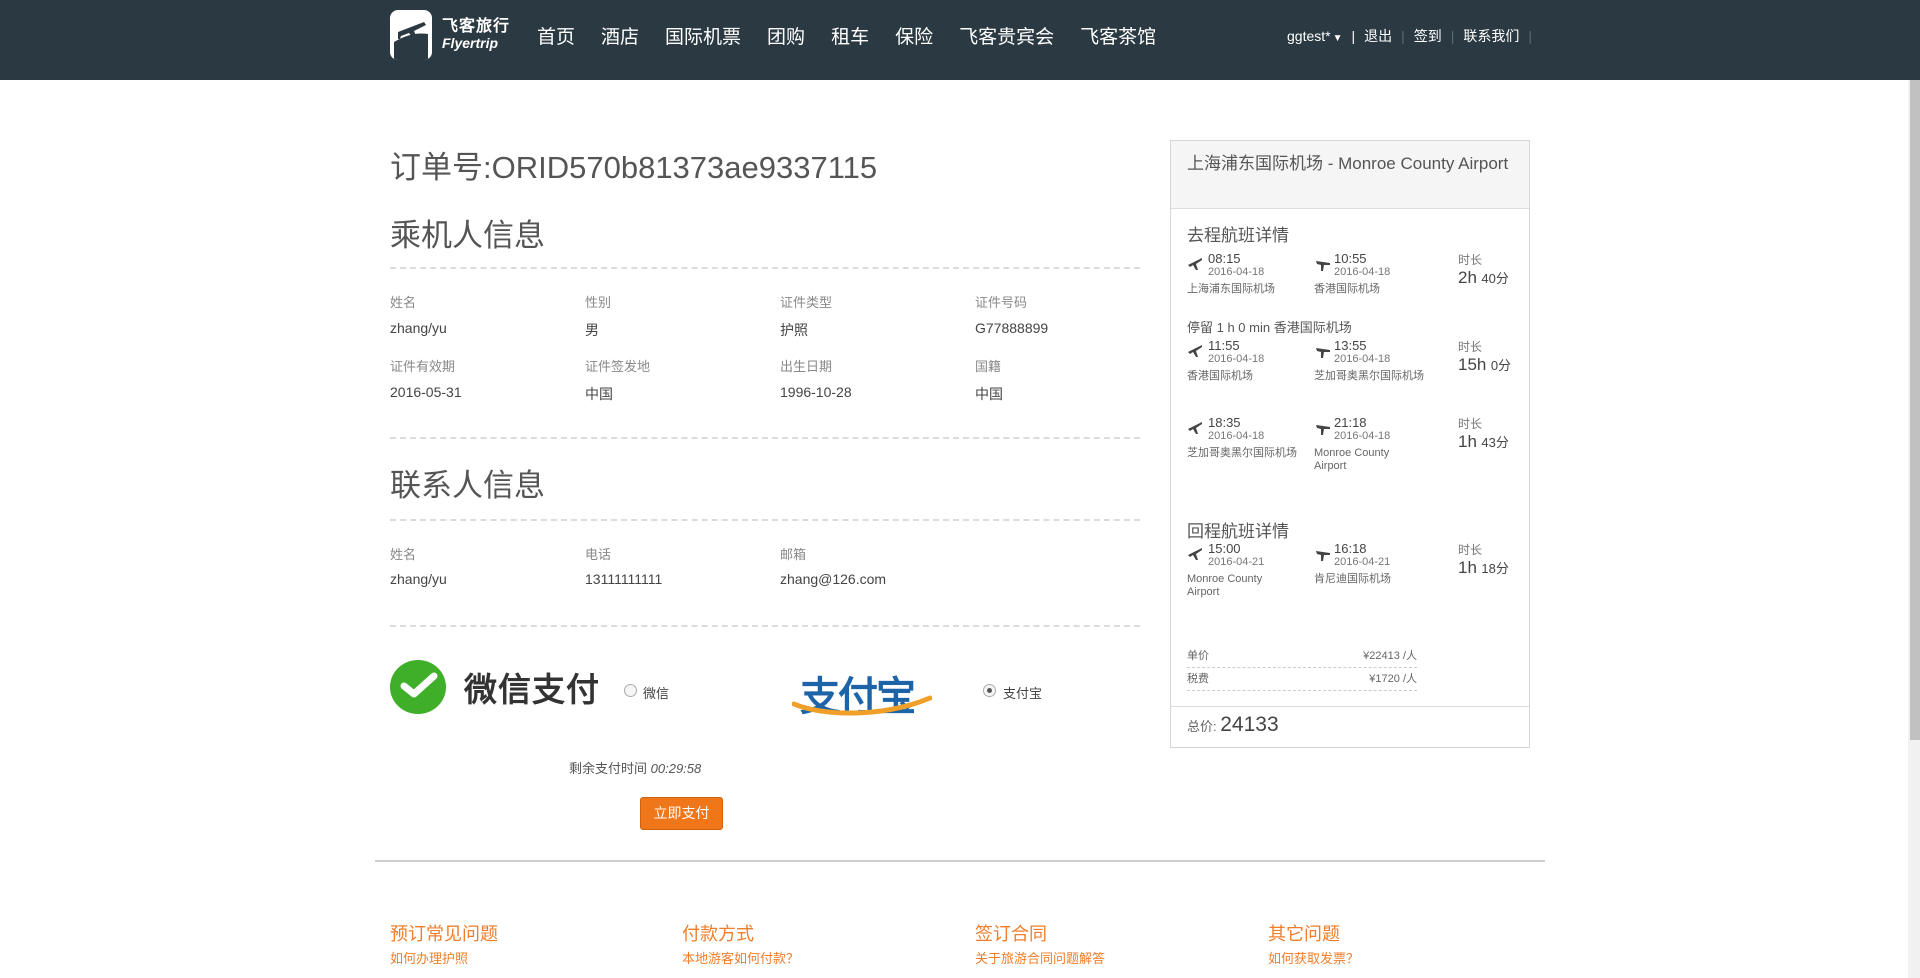  Describe the element at coordinates (418, 328) in the screenshot. I see `passenger-name-value: zhang/yu` at that location.